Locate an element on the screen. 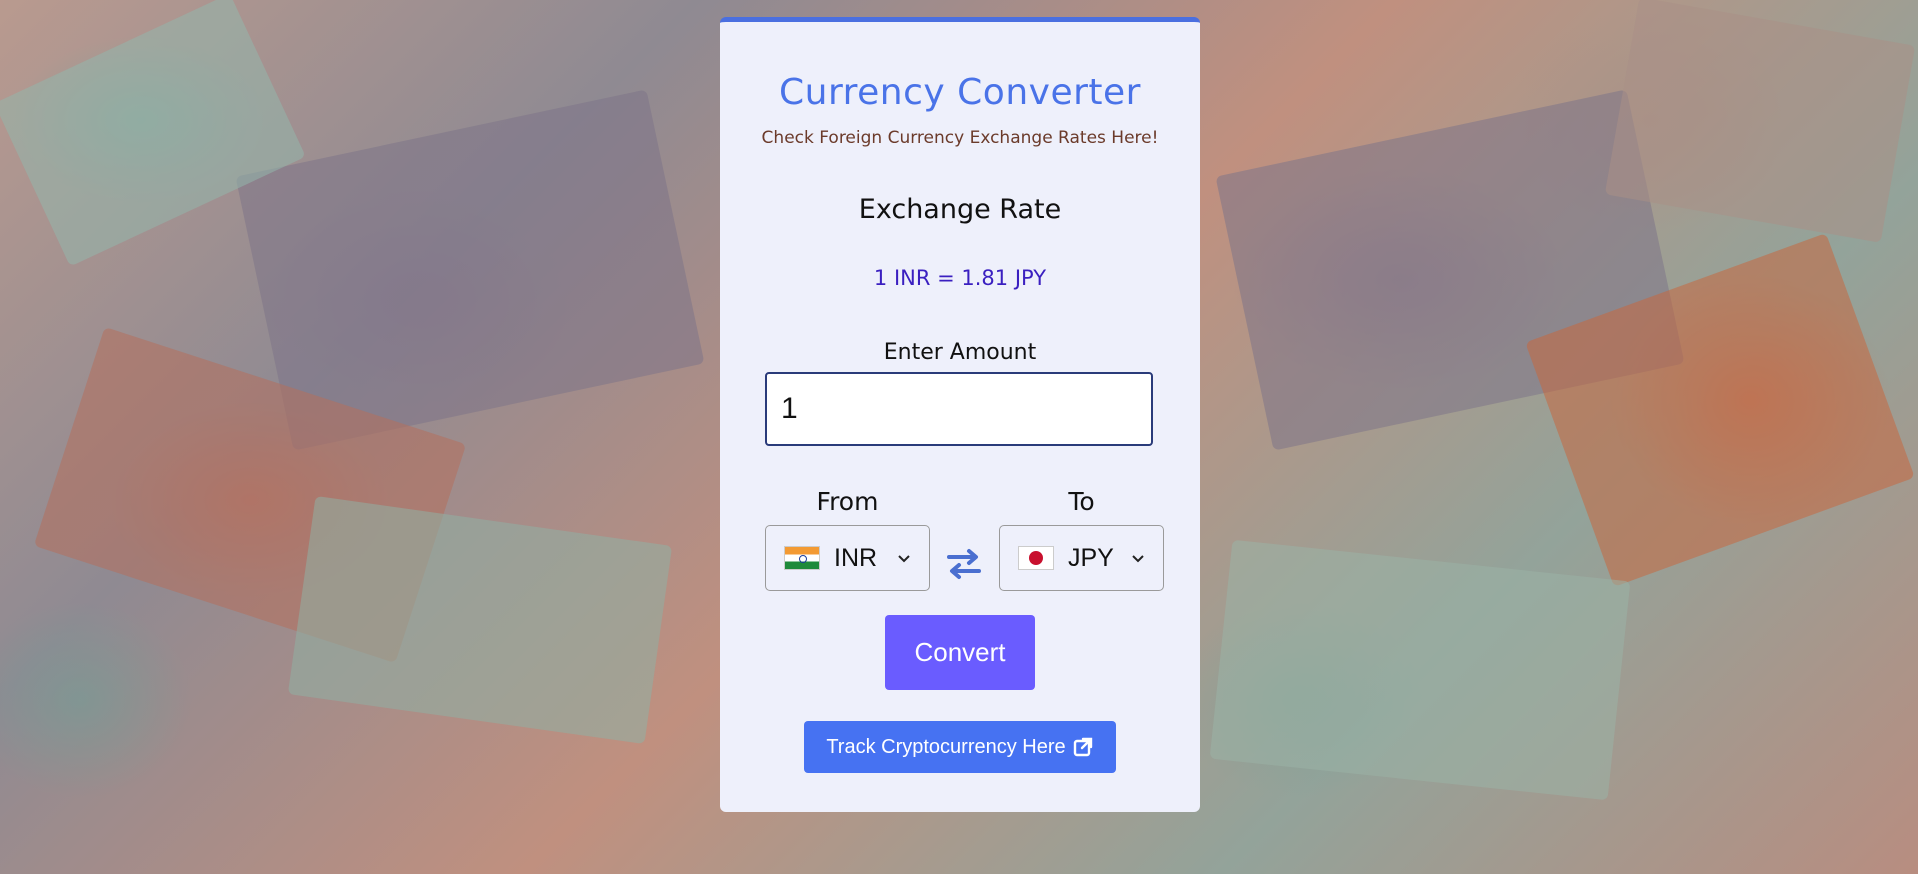 This screenshot has width=1918, height=874. track-crypto-button: Track Cryptocurrency Here is located at coordinates (960, 747).